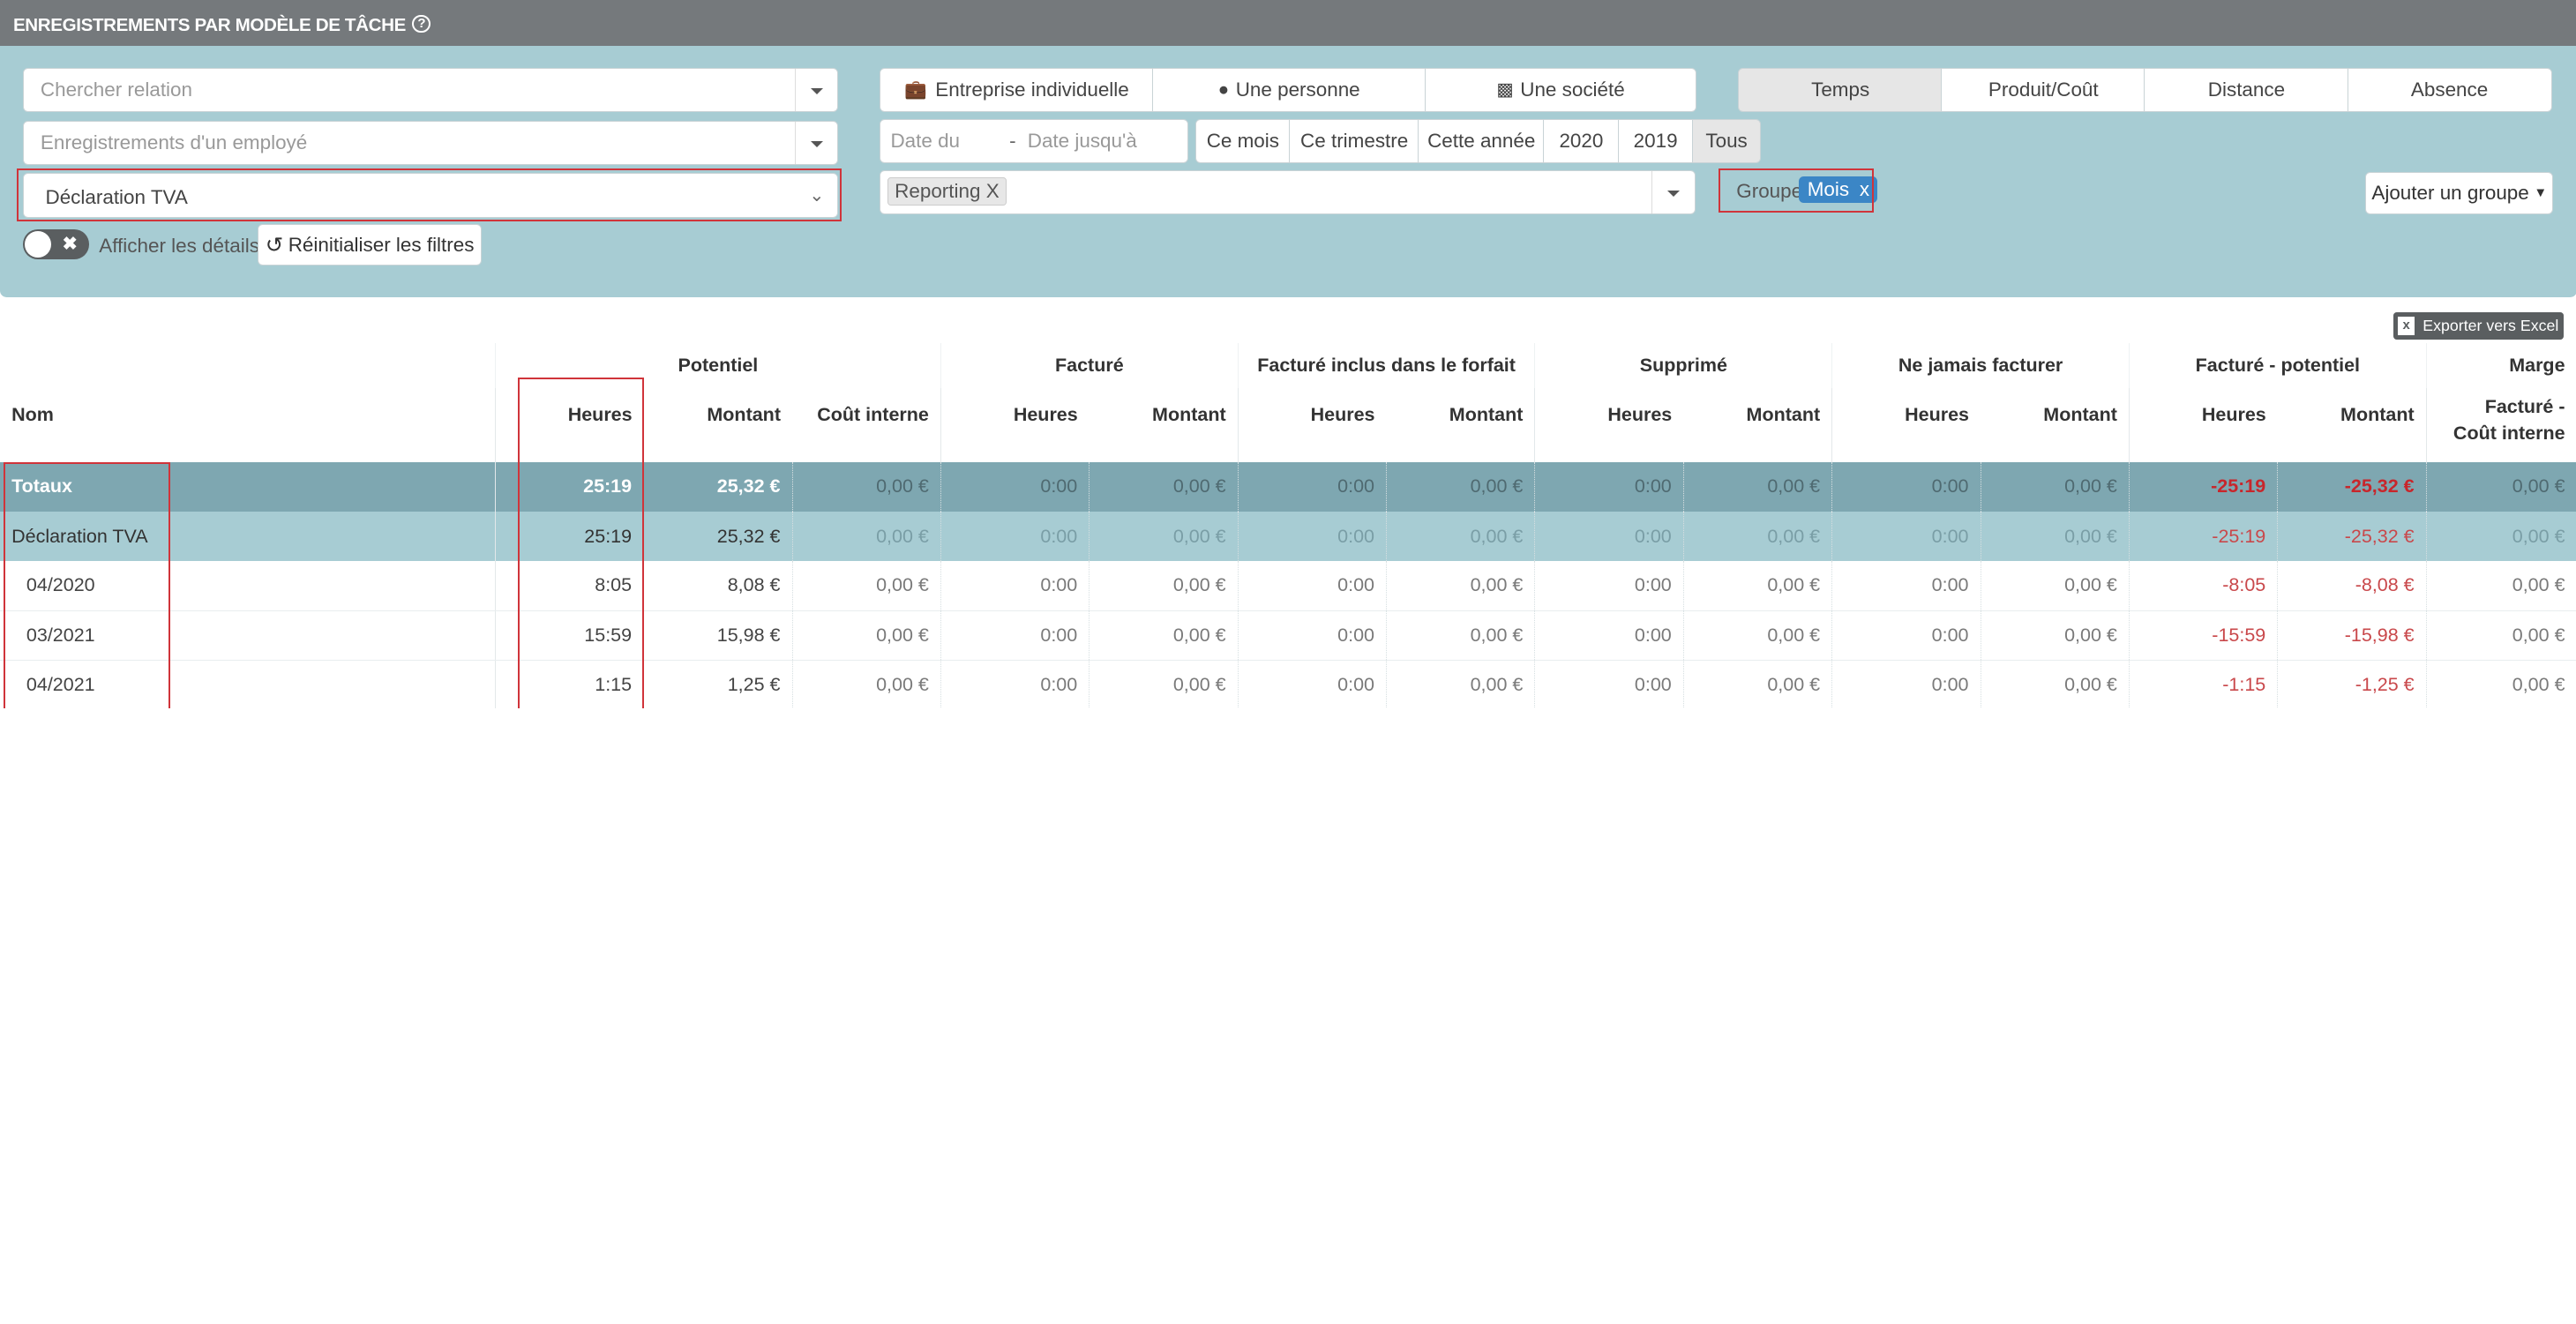 The image size is (2576, 1324). I want to click on date-range-input: Date du - Date jusqu'à, so click(1035, 141).